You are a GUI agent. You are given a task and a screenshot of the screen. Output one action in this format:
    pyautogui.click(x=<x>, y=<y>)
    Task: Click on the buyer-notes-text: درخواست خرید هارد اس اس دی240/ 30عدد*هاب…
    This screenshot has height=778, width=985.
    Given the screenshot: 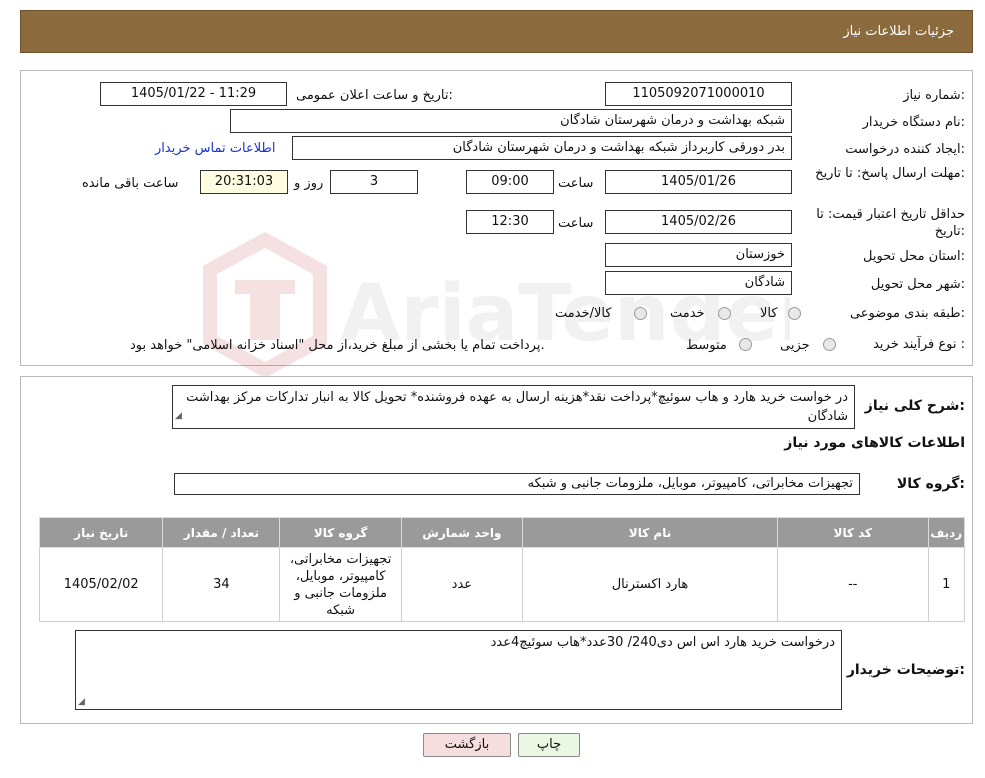 What is the action you would take?
    pyautogui.click(x=662, y=642)
    